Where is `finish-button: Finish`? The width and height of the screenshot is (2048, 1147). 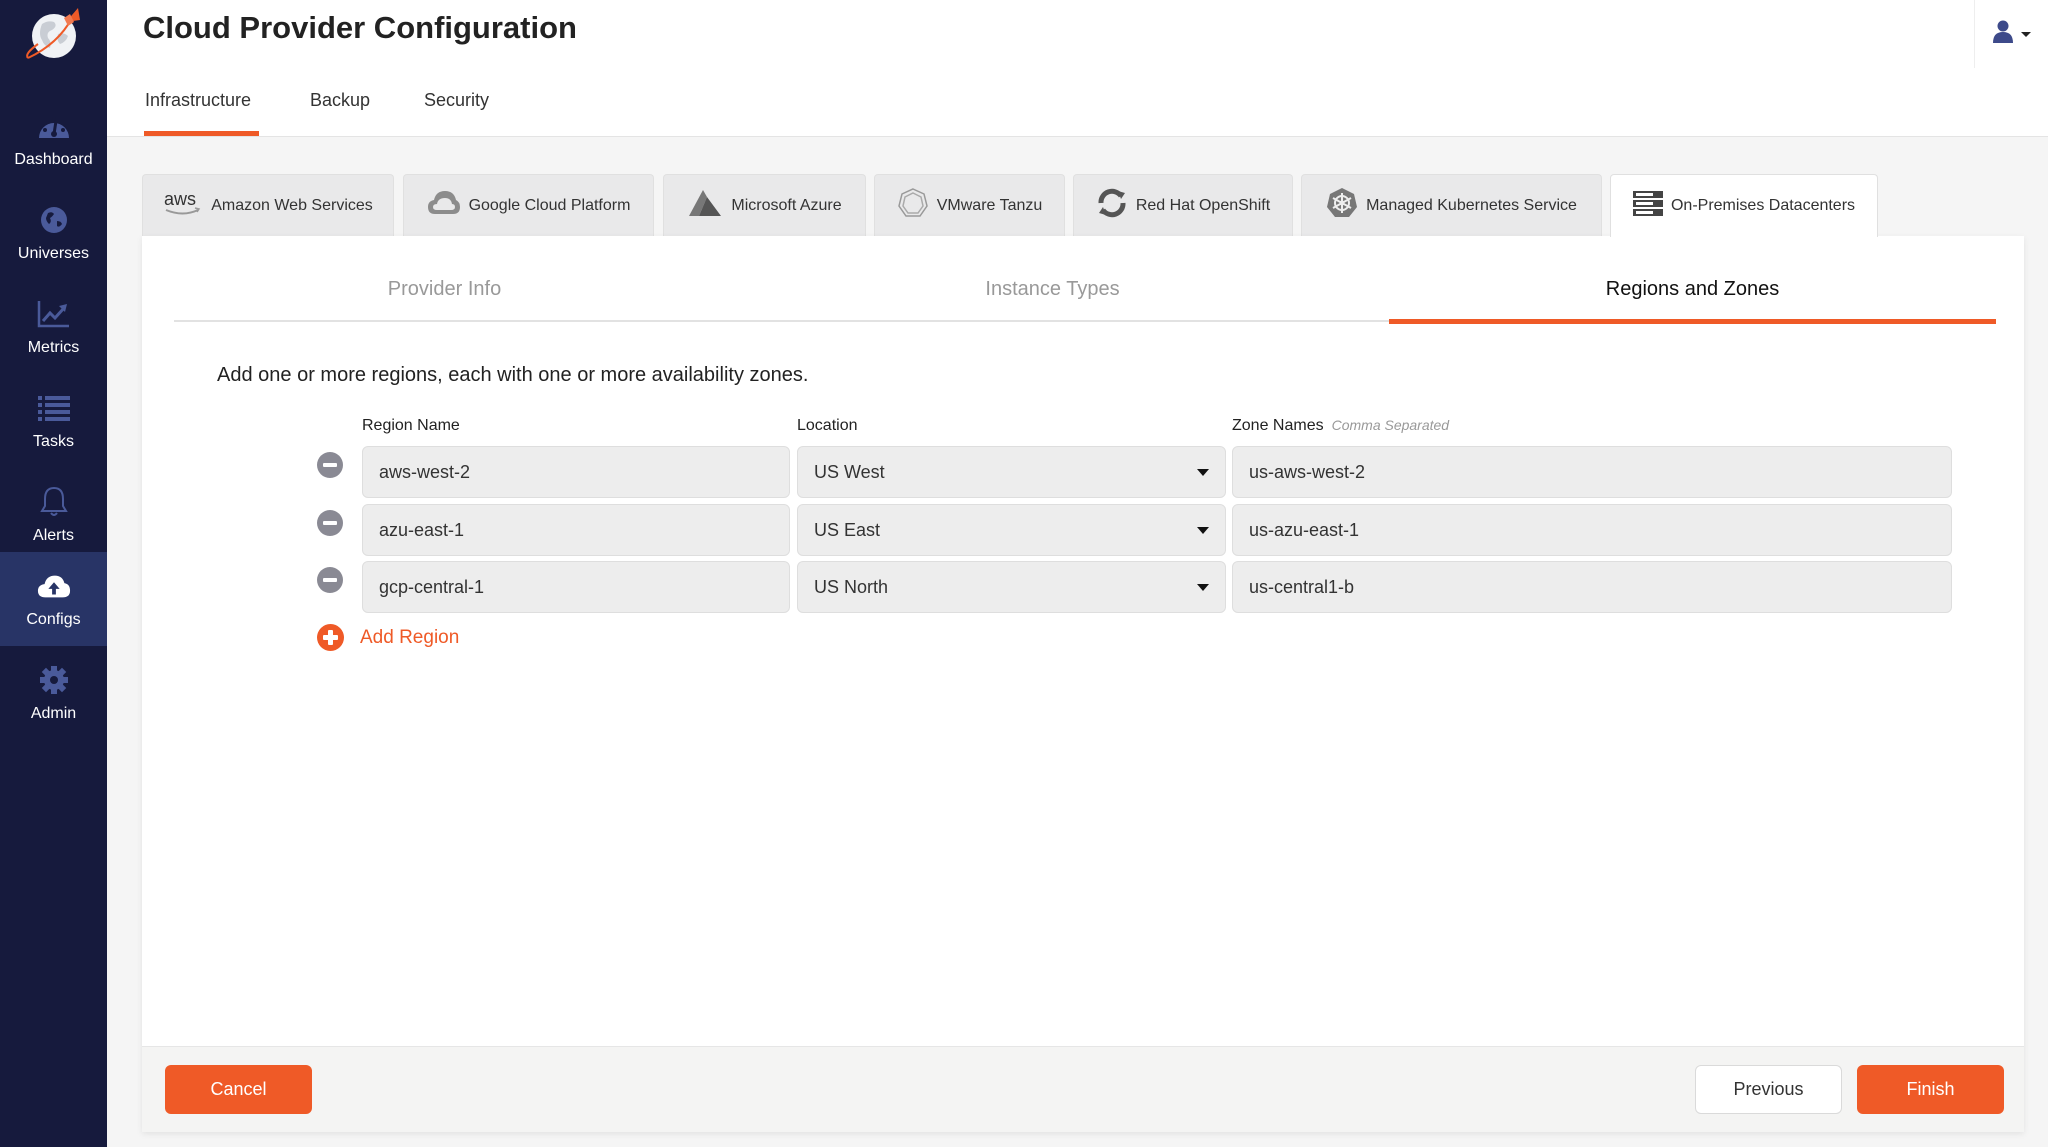 finish-button: Finish is located at coordinates (1930, 1089).